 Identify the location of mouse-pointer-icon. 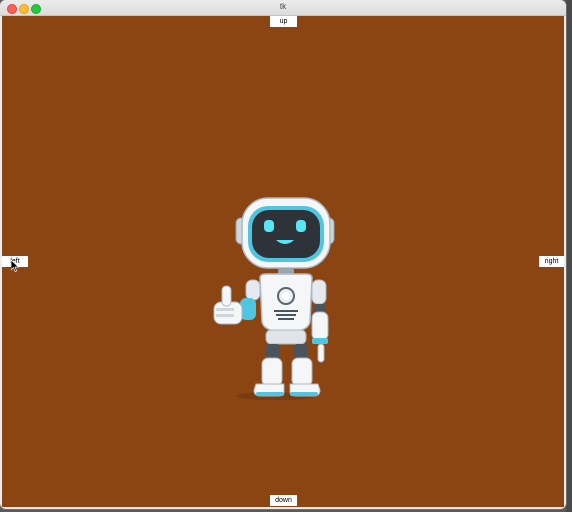
(15, 266).